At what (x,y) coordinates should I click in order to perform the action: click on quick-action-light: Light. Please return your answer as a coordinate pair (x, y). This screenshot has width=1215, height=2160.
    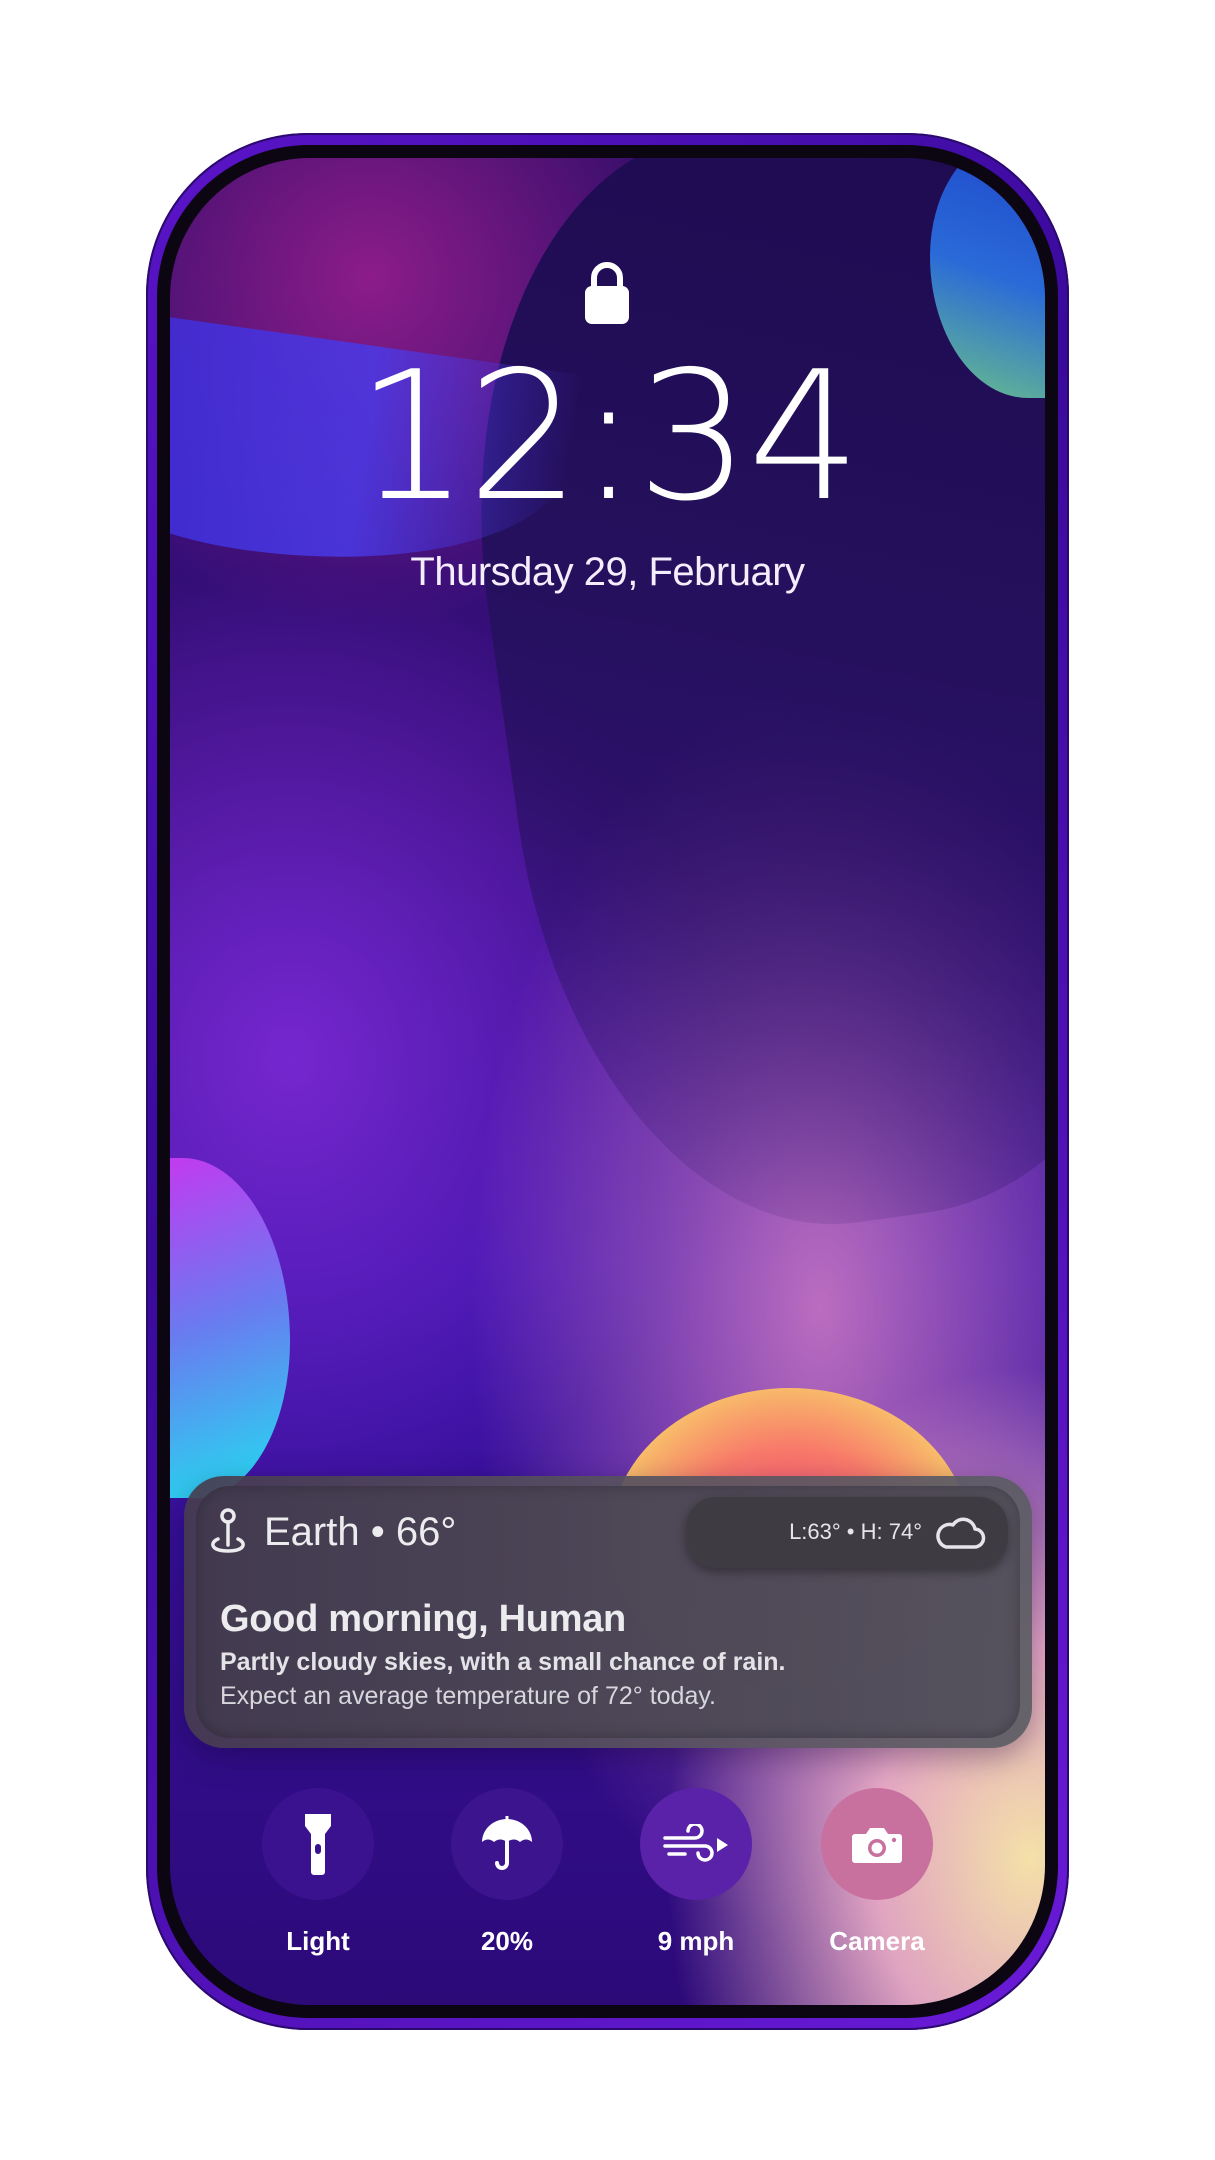
    Looking at the image, I should click on (318, 1872).